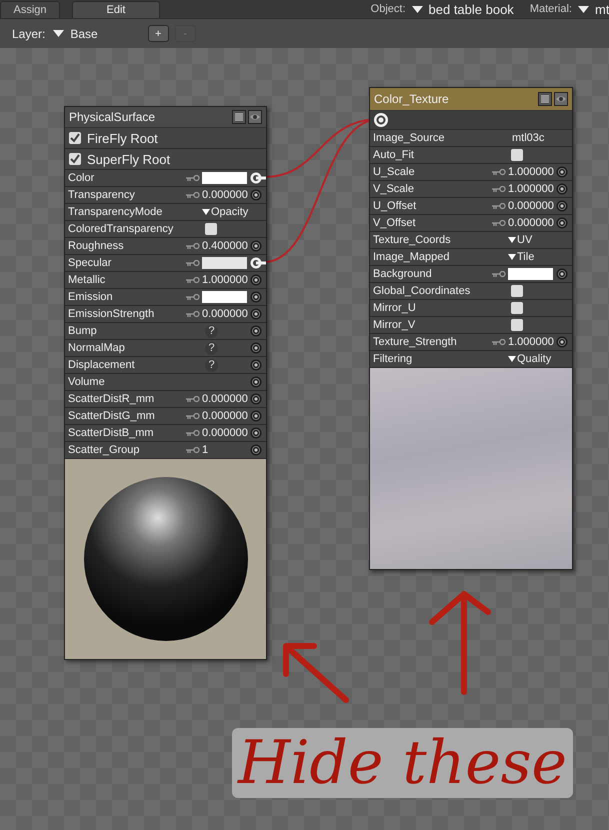 The image size is (609, 830). Describe the element at coordinates (395, 308) in the screenshot. I see `parameter-label: Mirror_U` at that location.